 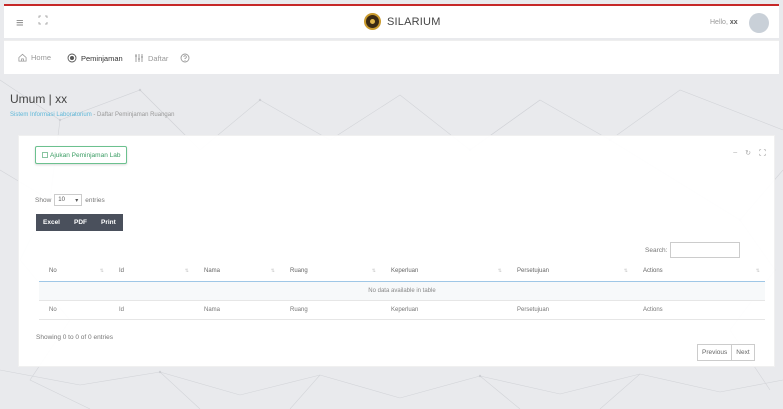 What do you see at coordinates (391, 57) in the screenshot?
I see `main-nav: Home Peminjaman Daftar` at bounding box center [391, 57].